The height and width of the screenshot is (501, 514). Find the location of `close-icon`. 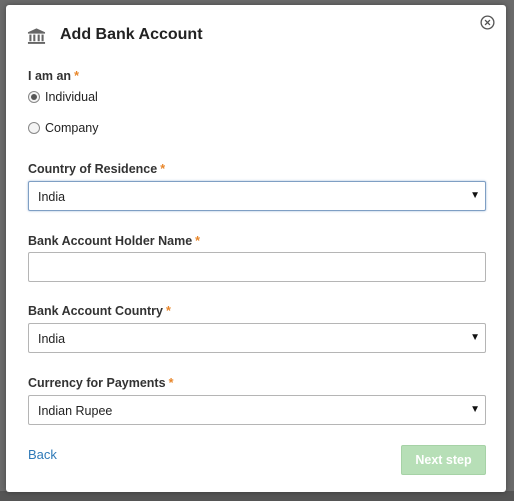

close-icon is located at coordinates (487, 22).